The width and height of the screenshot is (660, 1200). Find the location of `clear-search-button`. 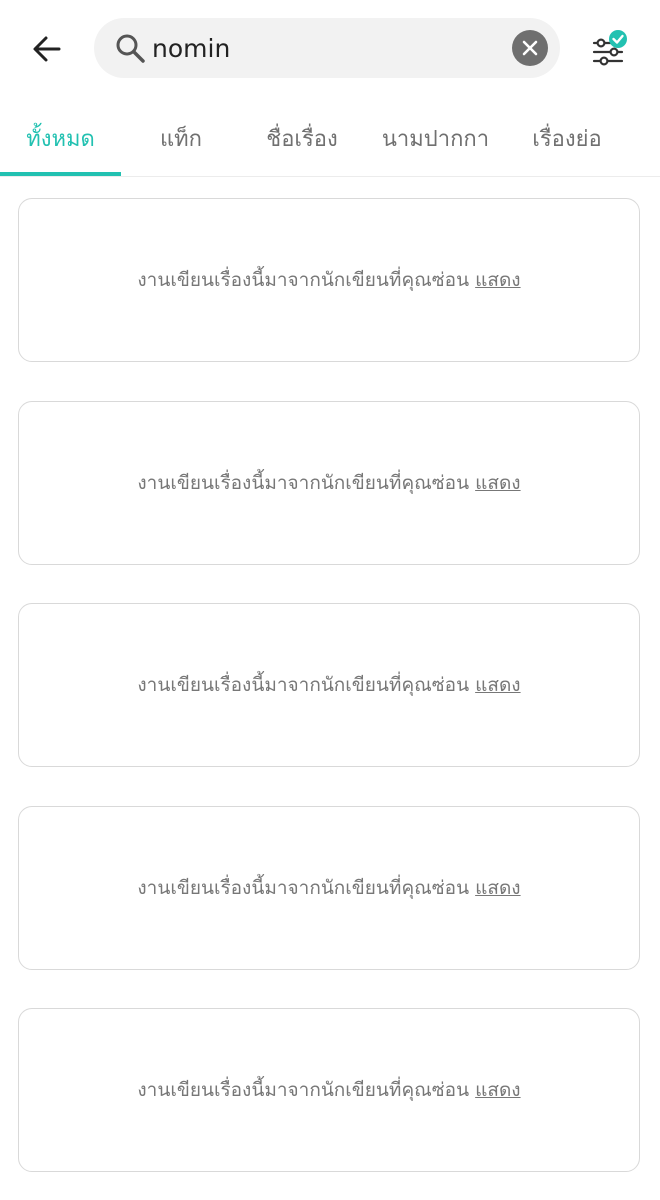

clear-search-button is located at coordinates (530, 48).